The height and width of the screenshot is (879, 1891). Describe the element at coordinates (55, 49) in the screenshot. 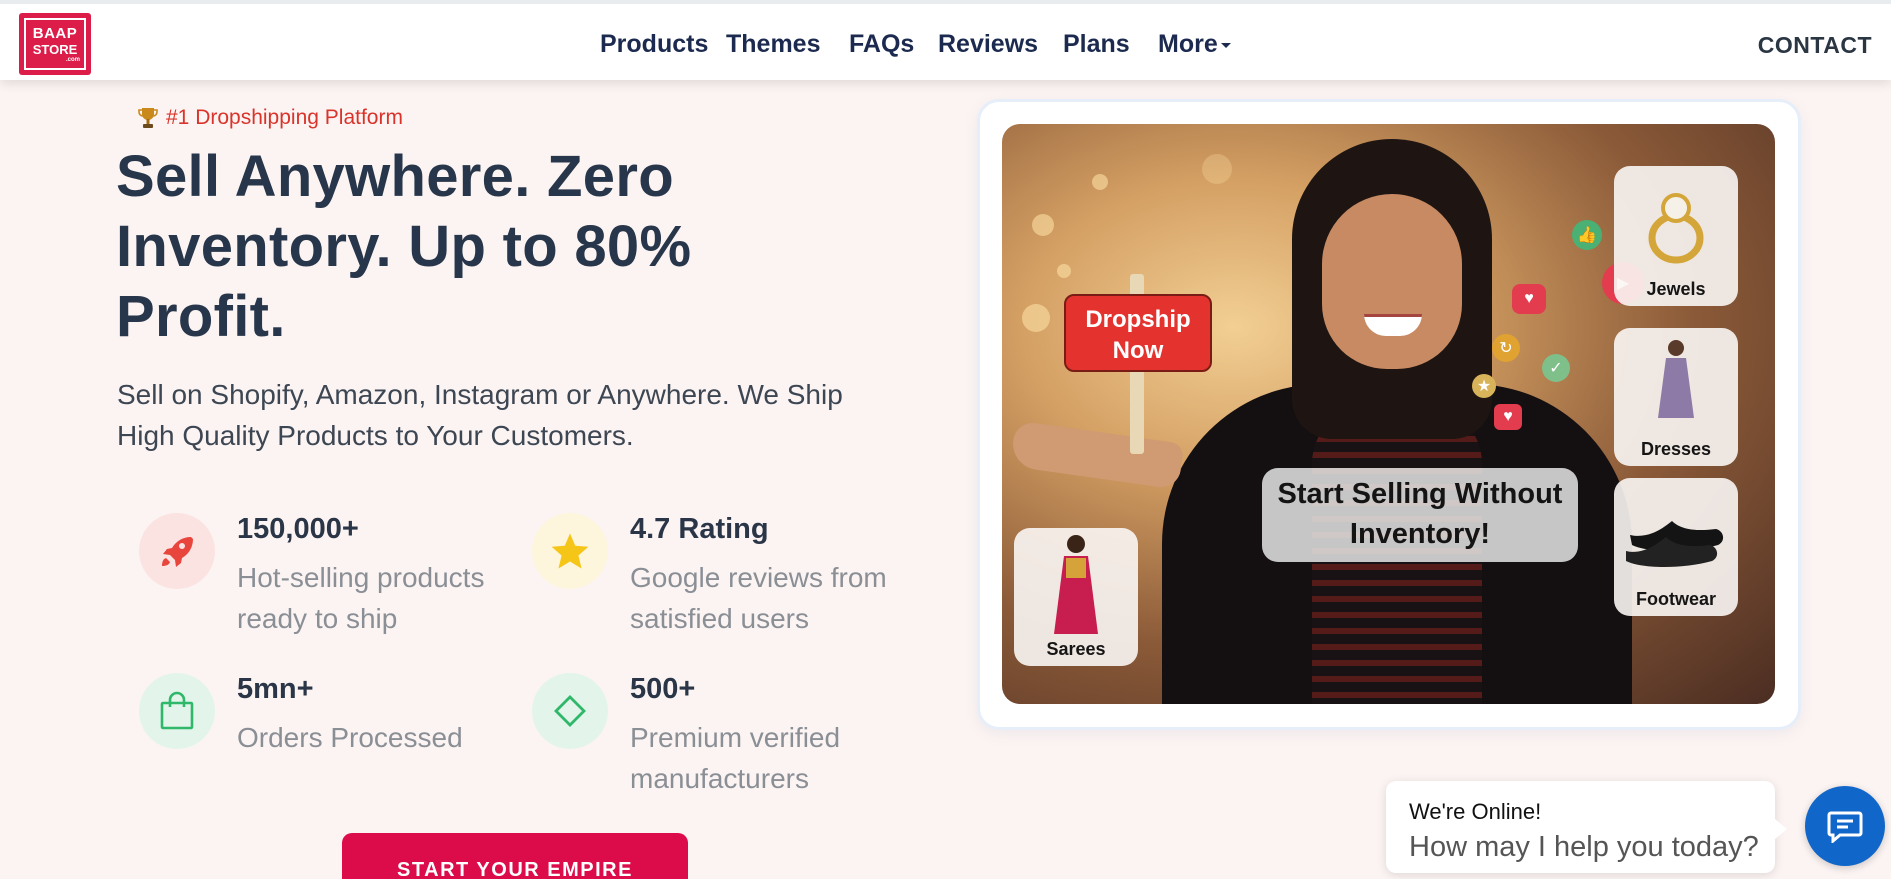

I see `logo-line2: STORE` at that location.